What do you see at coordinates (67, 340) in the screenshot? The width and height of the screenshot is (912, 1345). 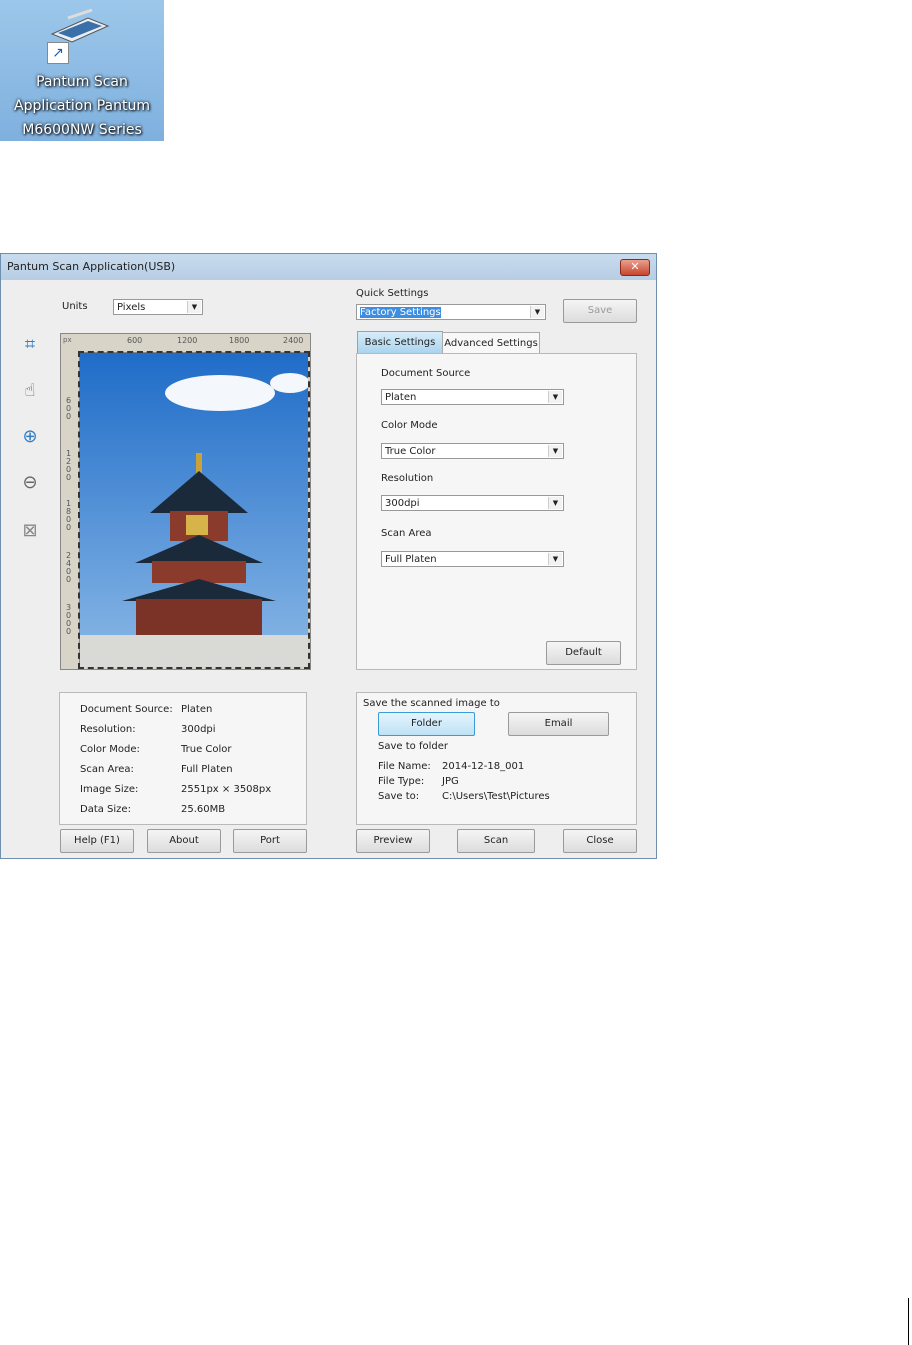 I see `ruler-unit: px` at bounding box center [67, 340].